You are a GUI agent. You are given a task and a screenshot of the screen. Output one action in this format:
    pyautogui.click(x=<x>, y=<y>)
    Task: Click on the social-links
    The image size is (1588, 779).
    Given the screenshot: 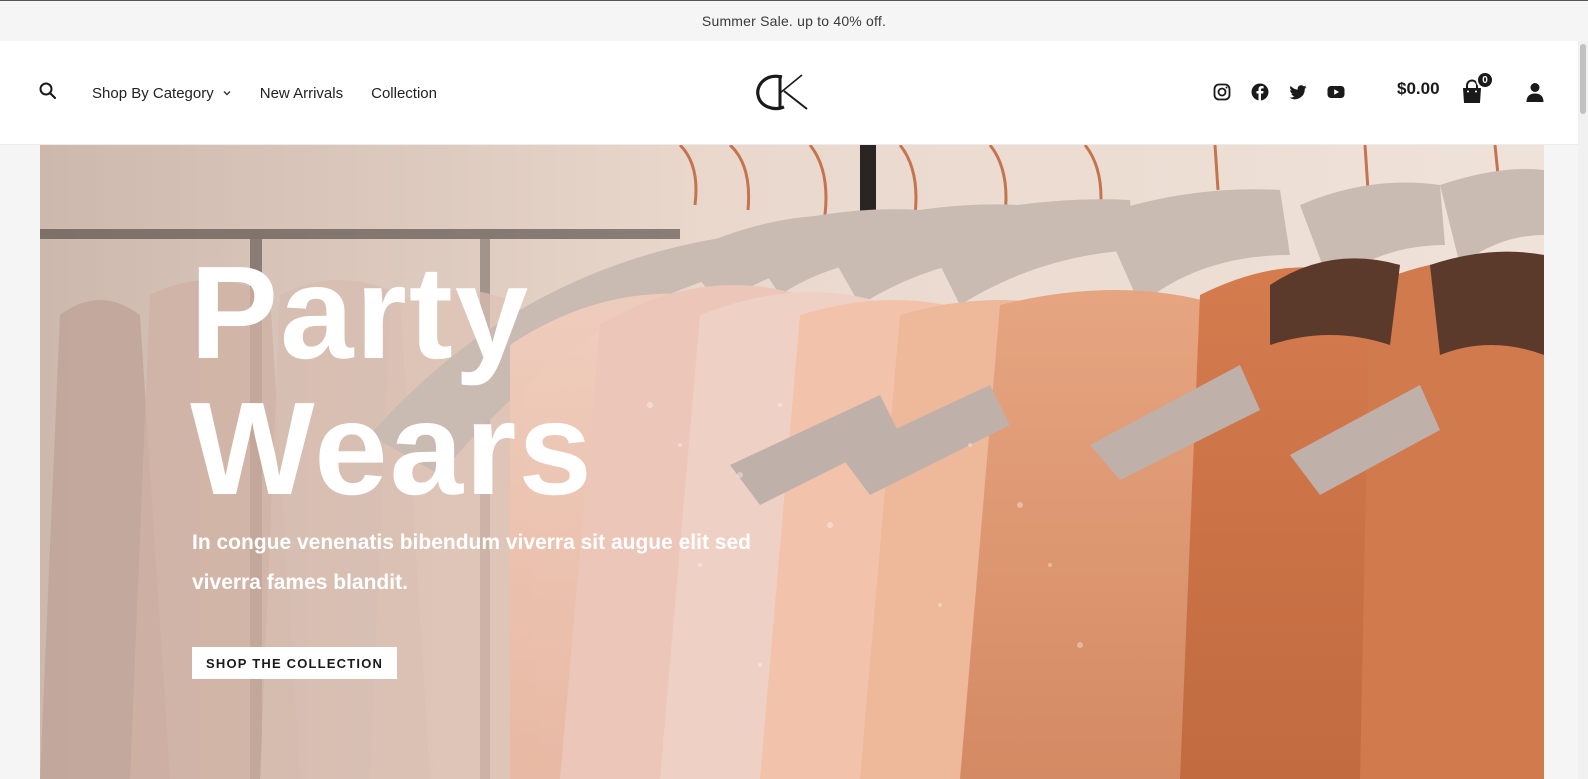 What is the action you would take?
    pyautogui.click(x=1279, y=92)
    